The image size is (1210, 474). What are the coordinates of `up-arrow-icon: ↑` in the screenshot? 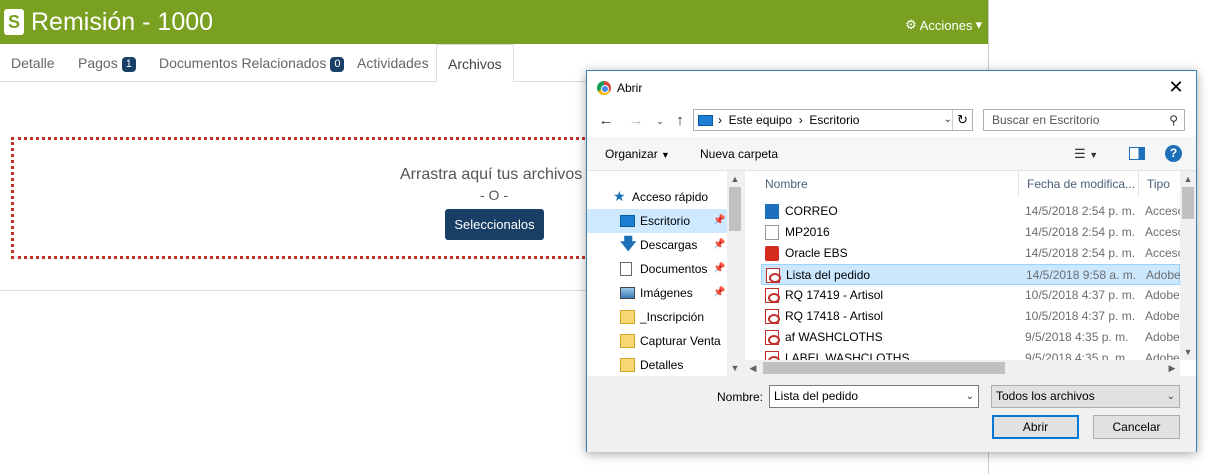 It's located at (680, 121).